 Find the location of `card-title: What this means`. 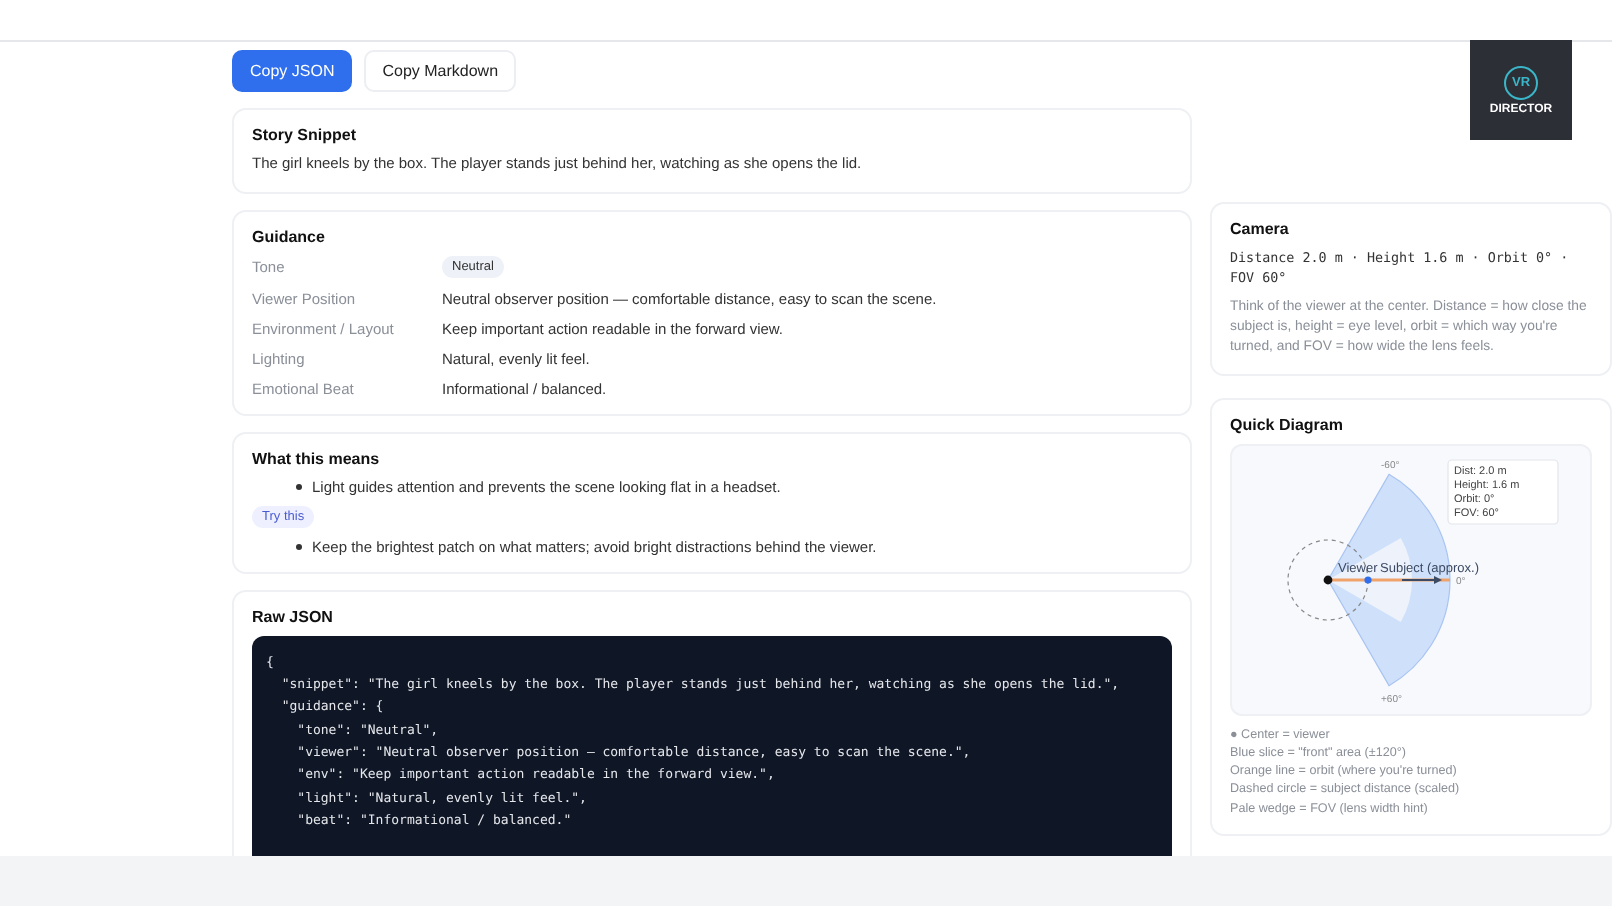

card-title: What this means is located at coordinates (317, 458).